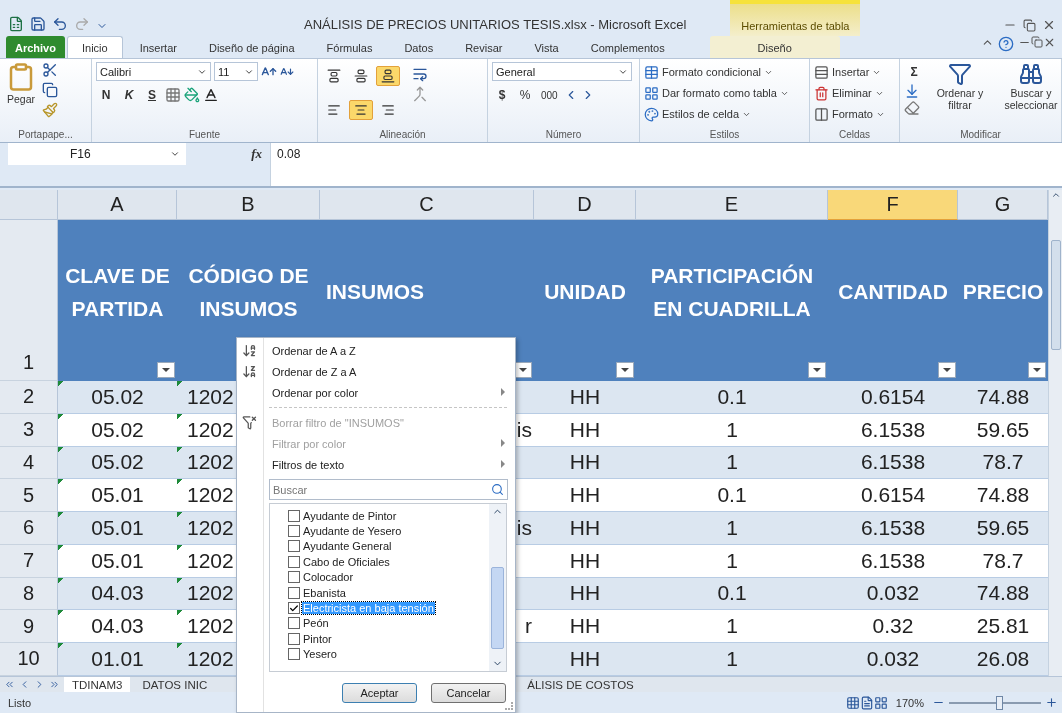 This screenshot has width=1062, height=713. I want to click on search-field: Buscar, so click(388, 489).